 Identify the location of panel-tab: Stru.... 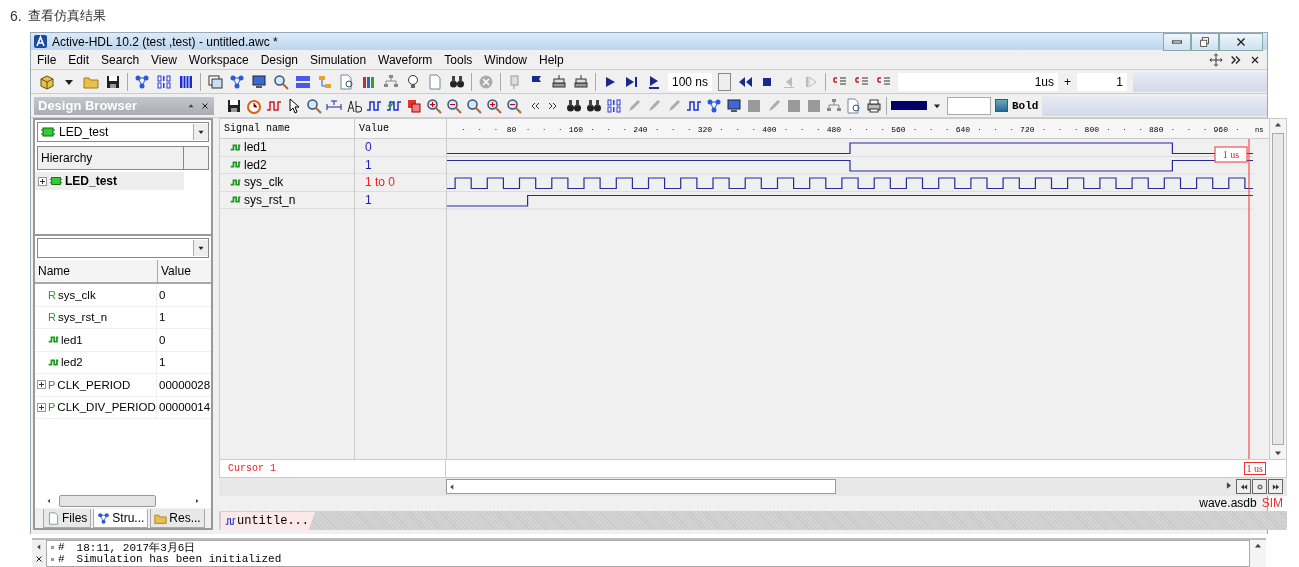
(121, 518).